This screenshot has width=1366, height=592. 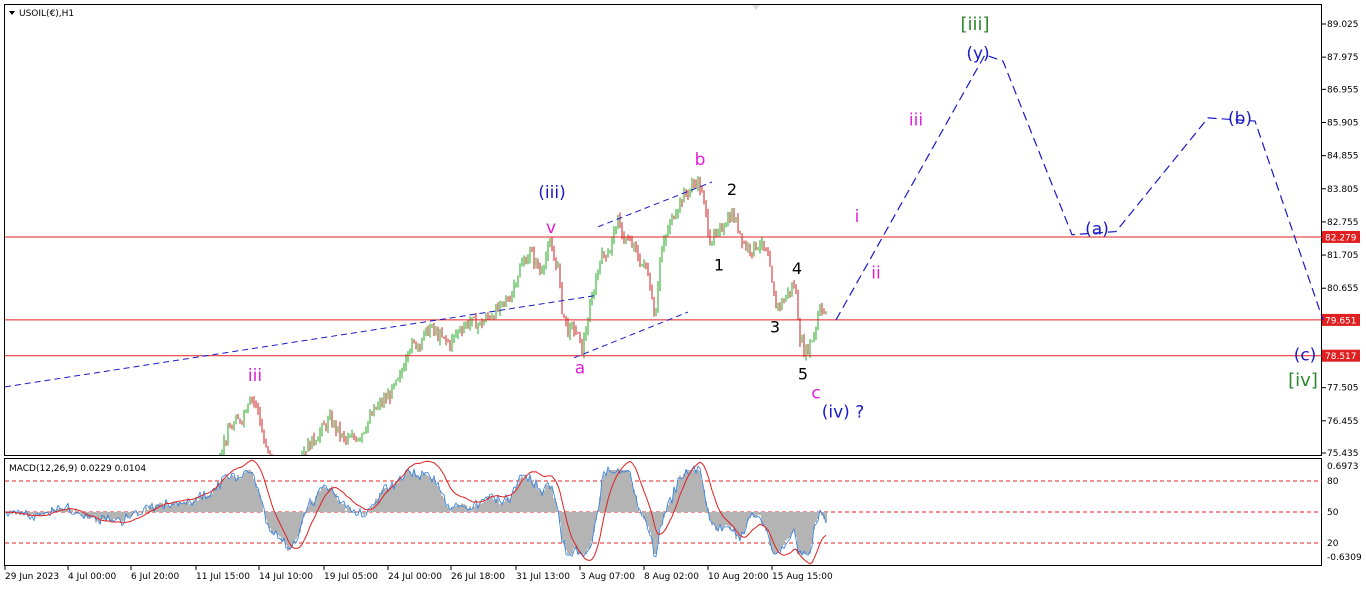 I want to click on x-tick-label: 8 Aug 02:00, so click(x=671, y=577).